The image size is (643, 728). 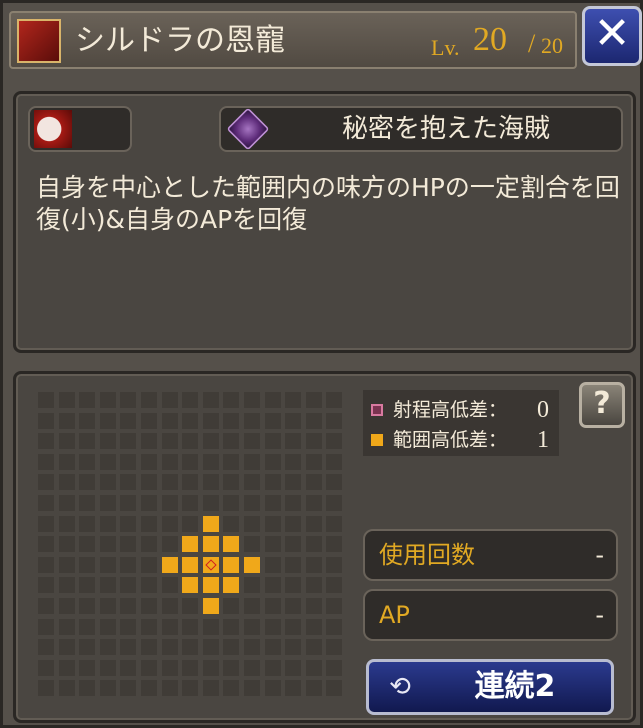 What do you see at coordinates (53, 129) in the screenshot?
I see `slash-element-icon` at bounding box center [53, 129].